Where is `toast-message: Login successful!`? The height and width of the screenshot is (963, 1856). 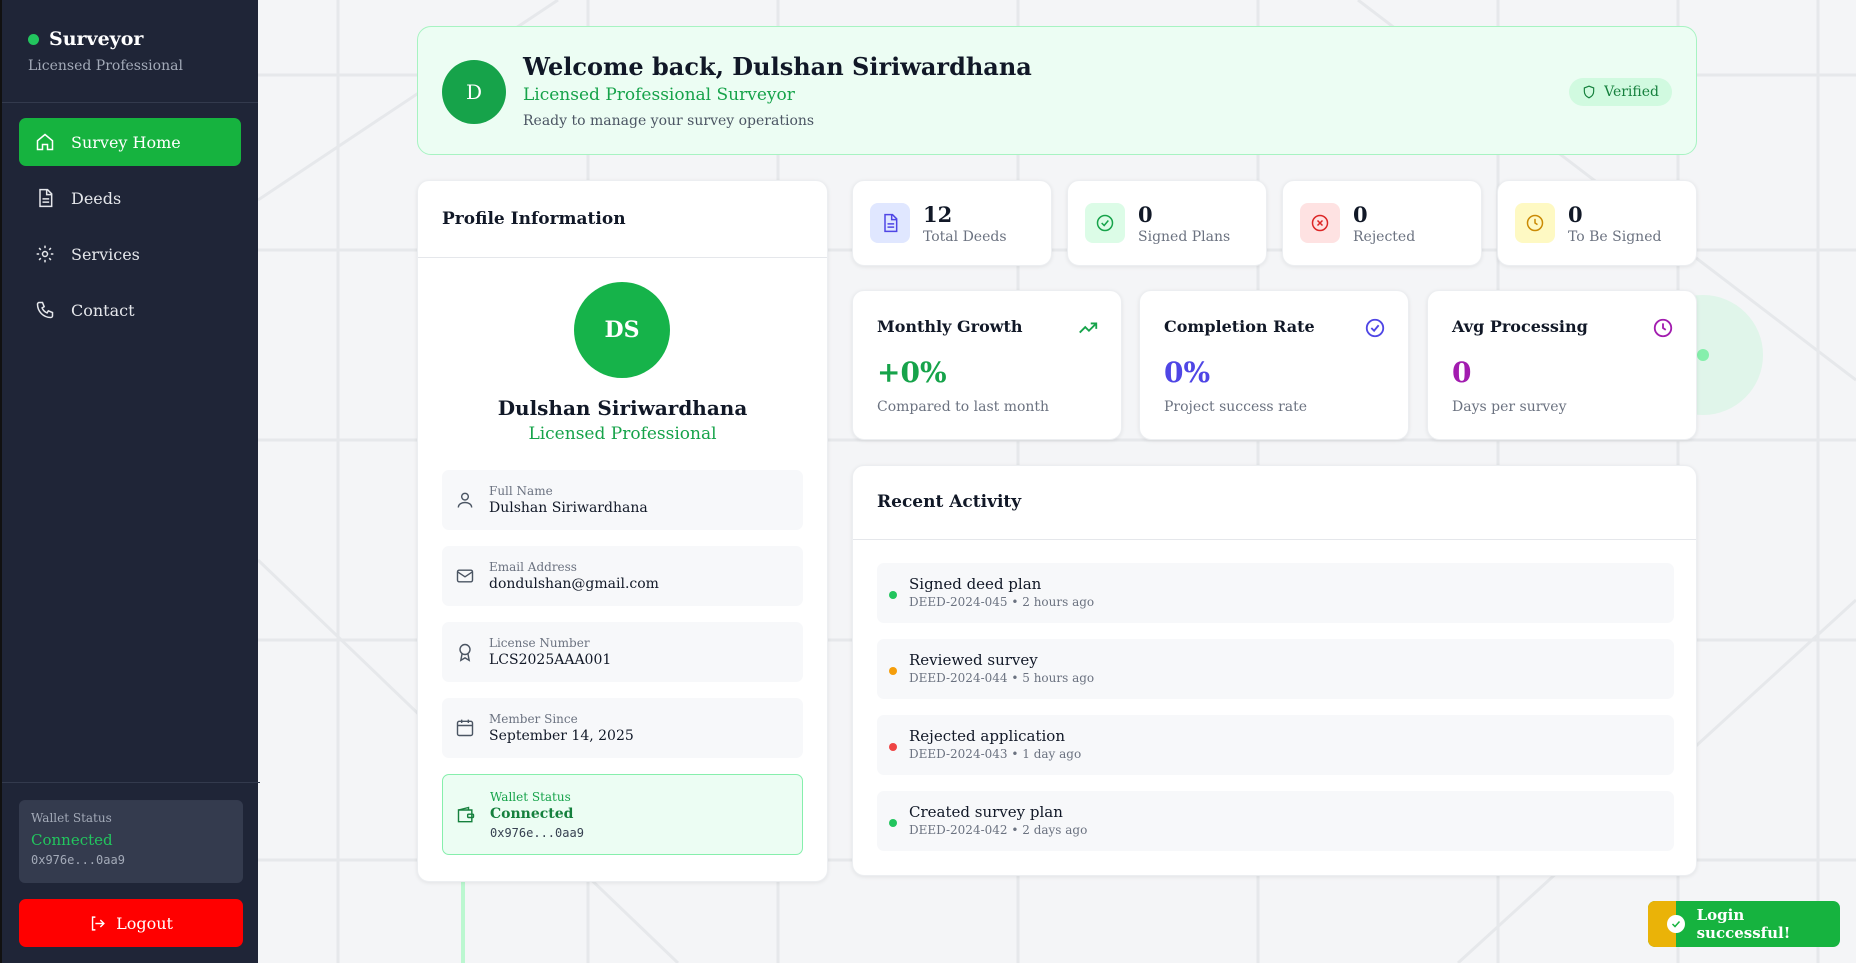
toast-message: Login successful! is located at coordinates (1743, 924).